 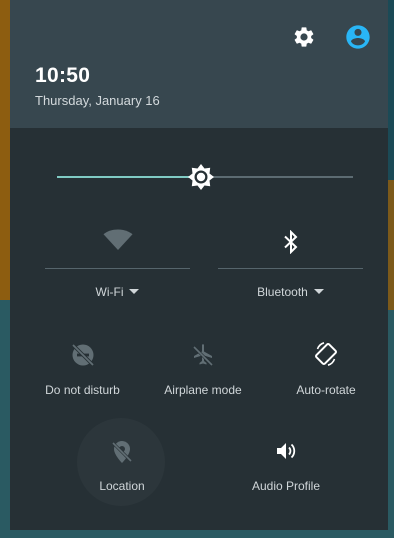 I want to click on tile-bluetooth: Bluetooth, so click(x=290, y=267).